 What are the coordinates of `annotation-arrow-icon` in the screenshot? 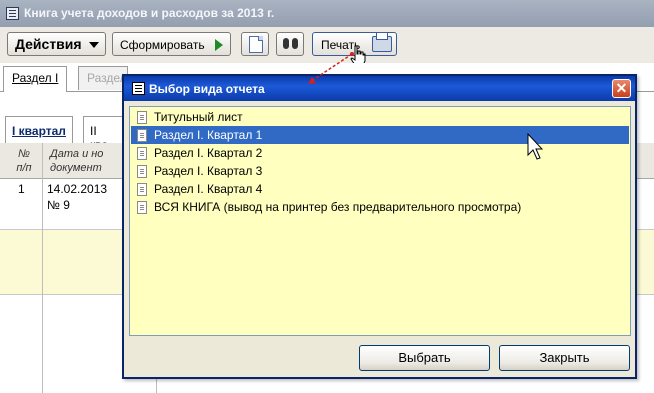 It's located at (331, 68).